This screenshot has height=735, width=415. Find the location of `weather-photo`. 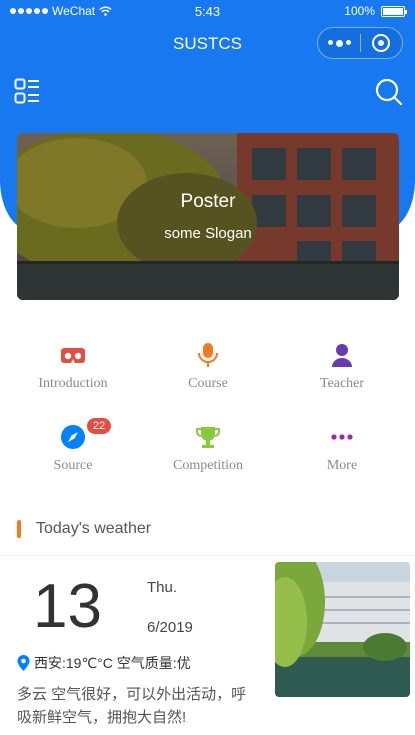

weather-photo is located at coordinates (342, 629).